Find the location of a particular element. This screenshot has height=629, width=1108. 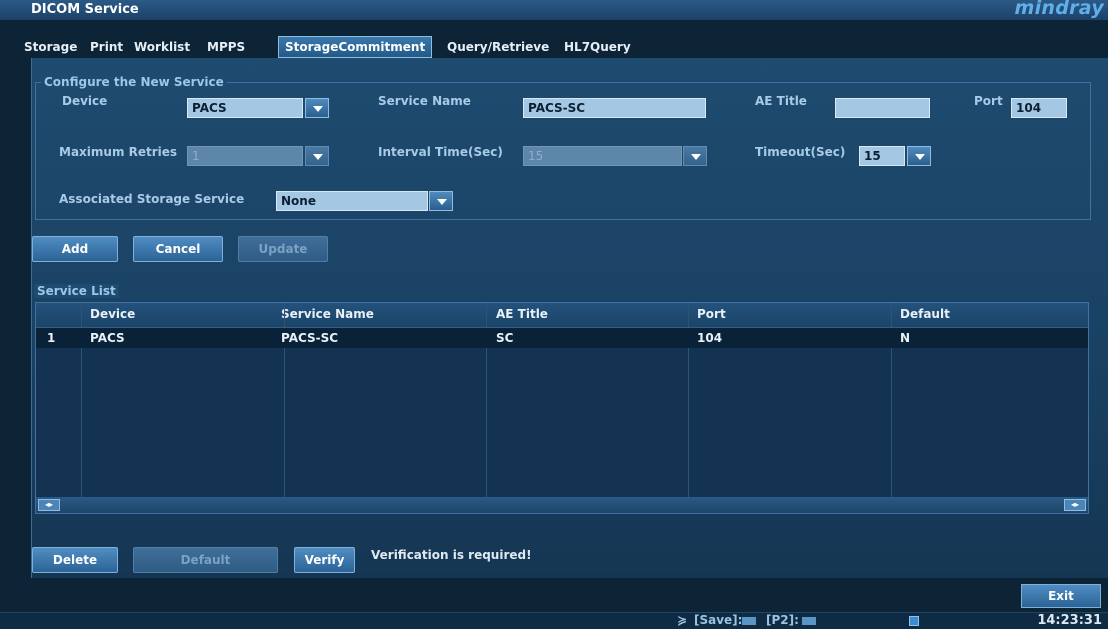

tab-print: Print is located at coordinates (106, 47).